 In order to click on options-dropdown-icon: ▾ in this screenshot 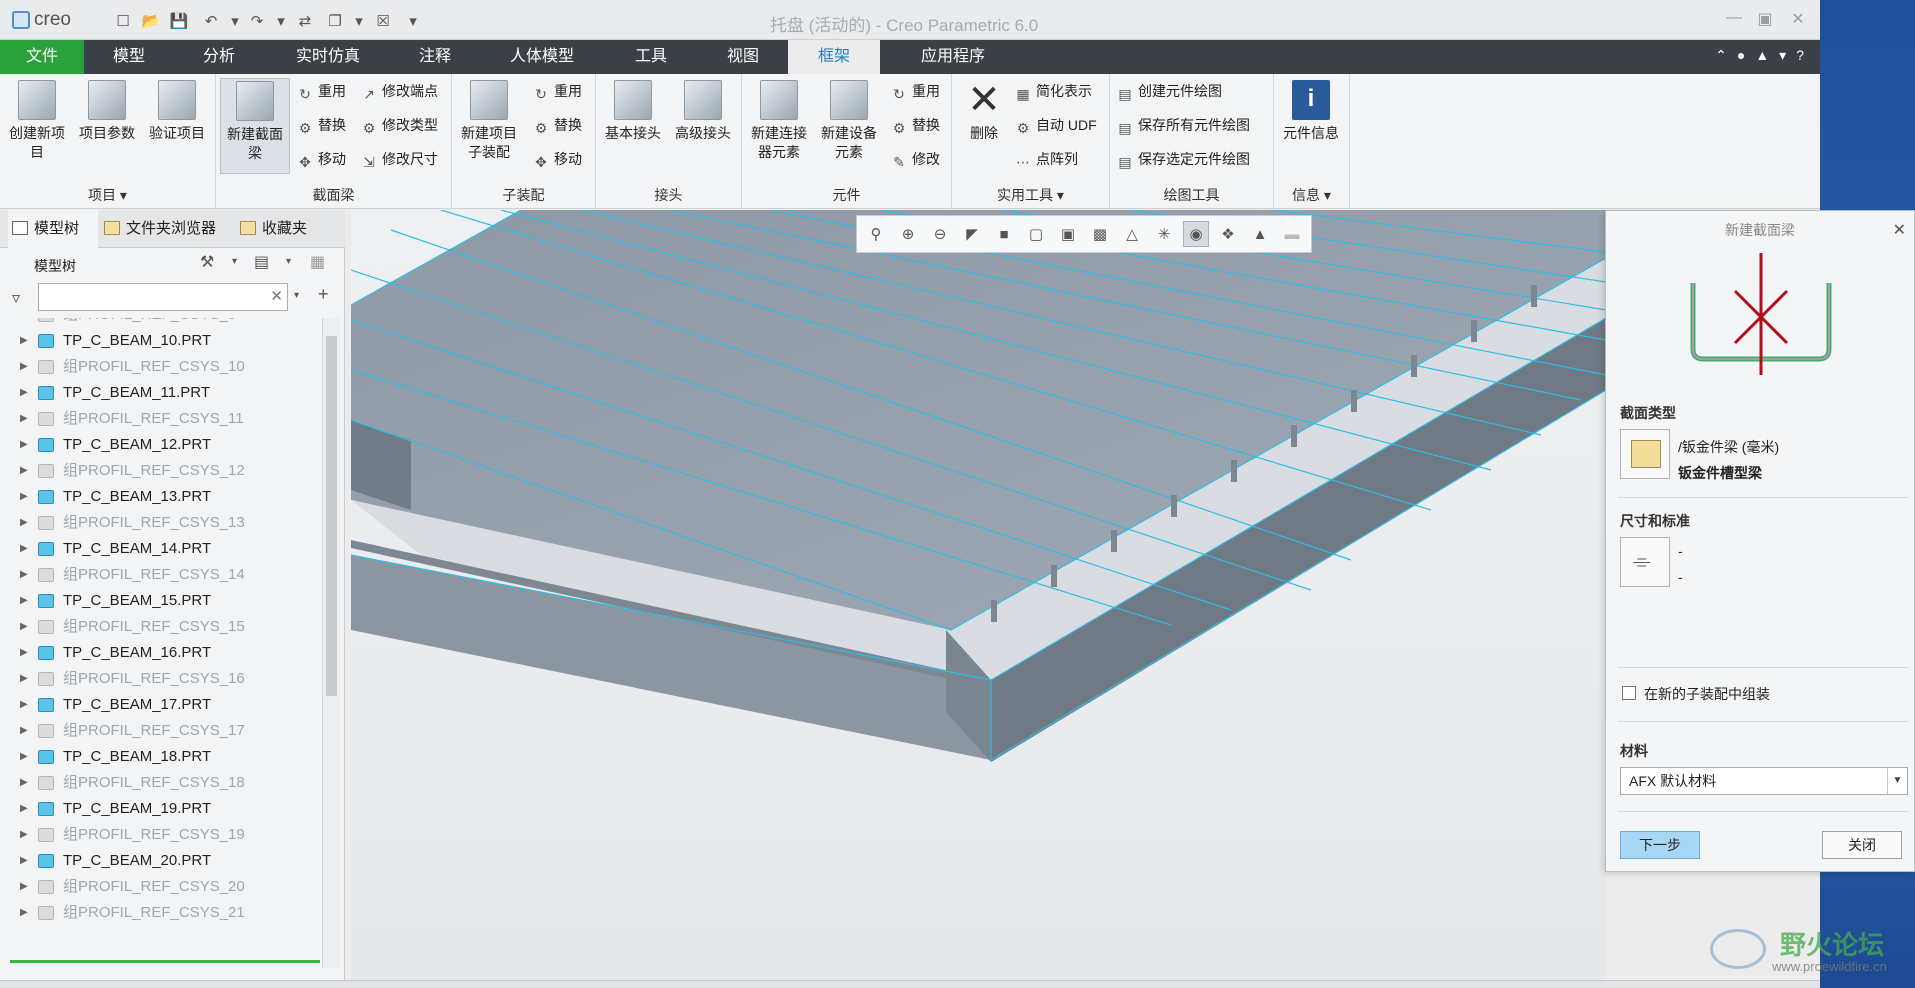, I will do `click(1782, 55)`.